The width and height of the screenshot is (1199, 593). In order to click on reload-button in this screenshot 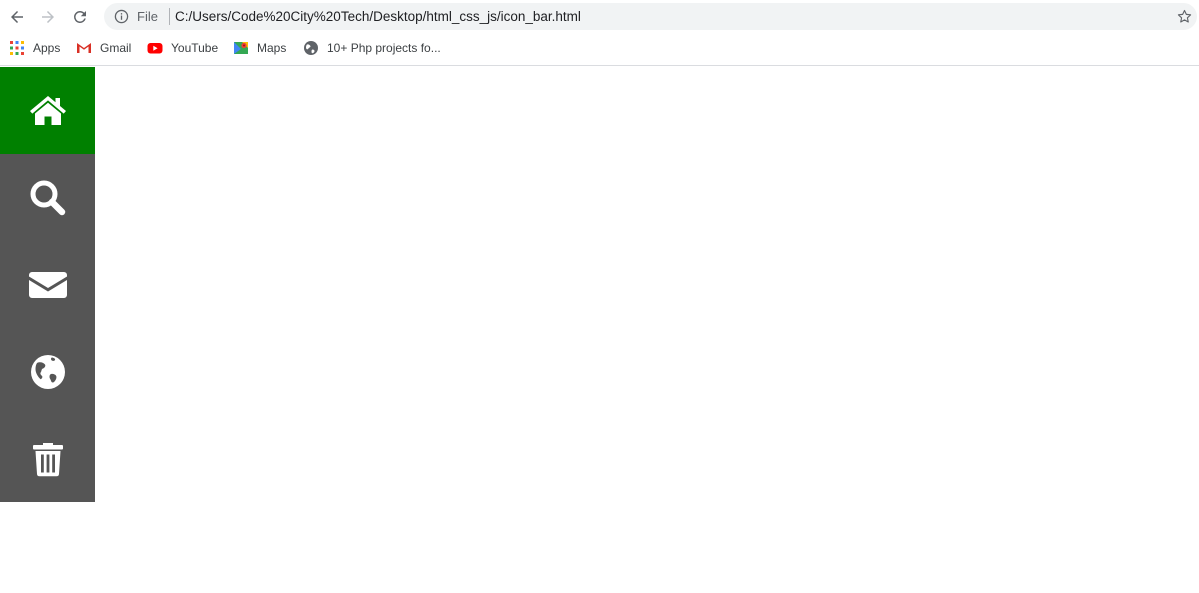, I will do `click(80, 17)`.